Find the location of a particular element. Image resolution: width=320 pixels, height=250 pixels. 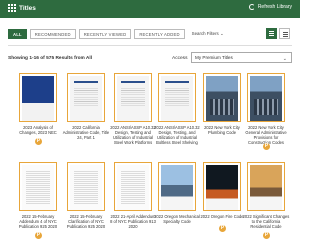

tab-recently-viewed: RECENTLY VIEWED is located at coordinates (105, 34).